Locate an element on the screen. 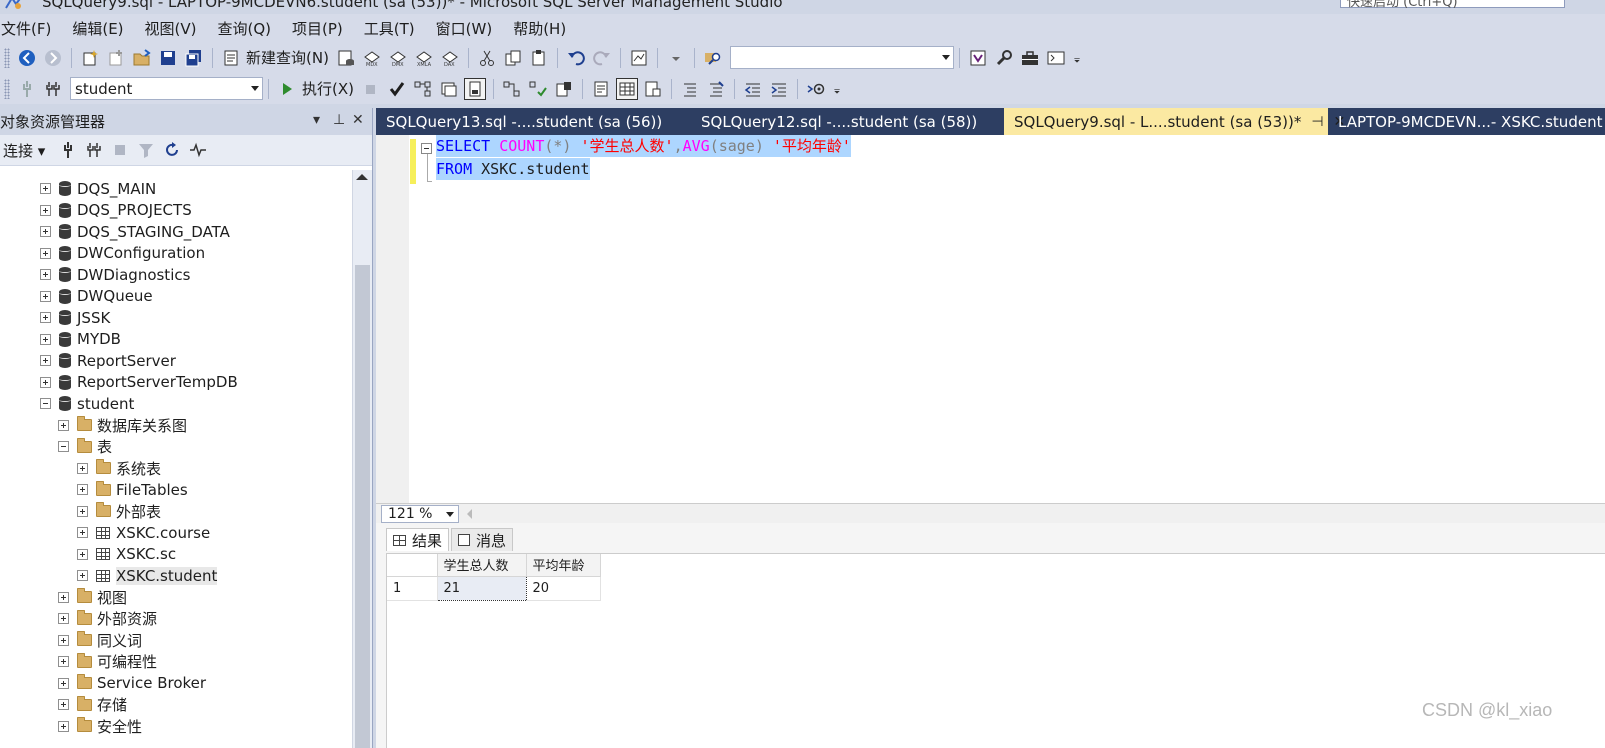 Image resolution: width=1605 pixels, height=748 pixels. results-grid: 学生总人数 平均年龄 1 21 20 is located at coordinates (494, 577).